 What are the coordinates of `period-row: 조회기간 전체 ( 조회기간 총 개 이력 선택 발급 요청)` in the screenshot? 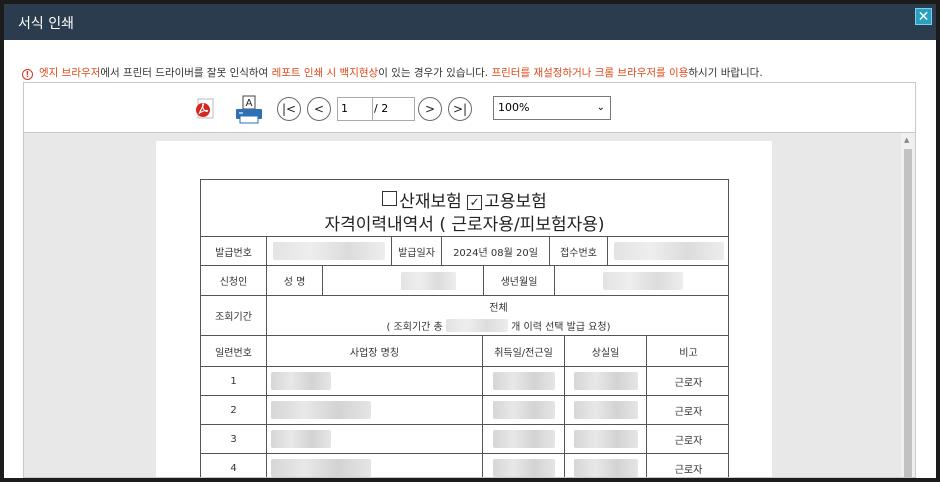 It's located at (464, 316).